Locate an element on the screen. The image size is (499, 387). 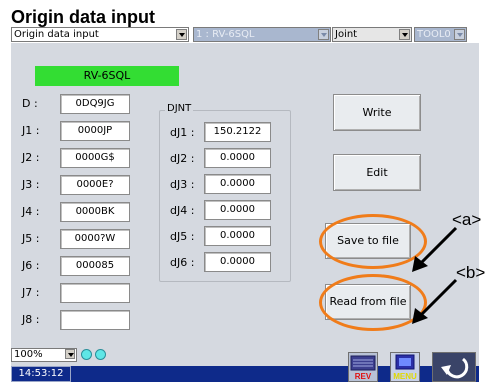
origin-field-j5: 0000?W is located at coordinates (95, 239).